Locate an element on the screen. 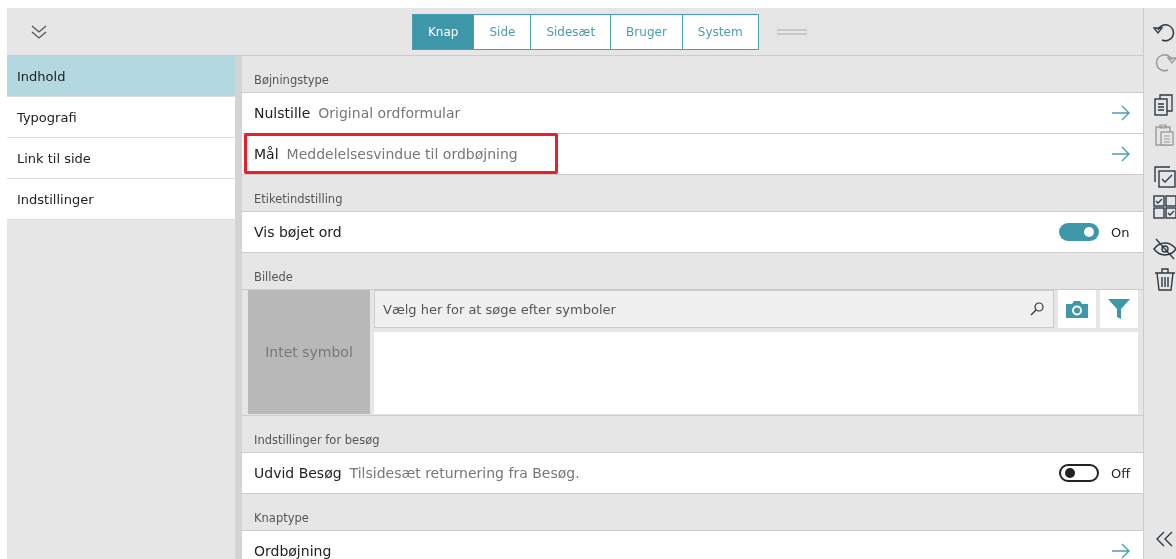  list-row: Mål Meddelelsesvindue til ordbøjning is located at coordinates (692, 154).